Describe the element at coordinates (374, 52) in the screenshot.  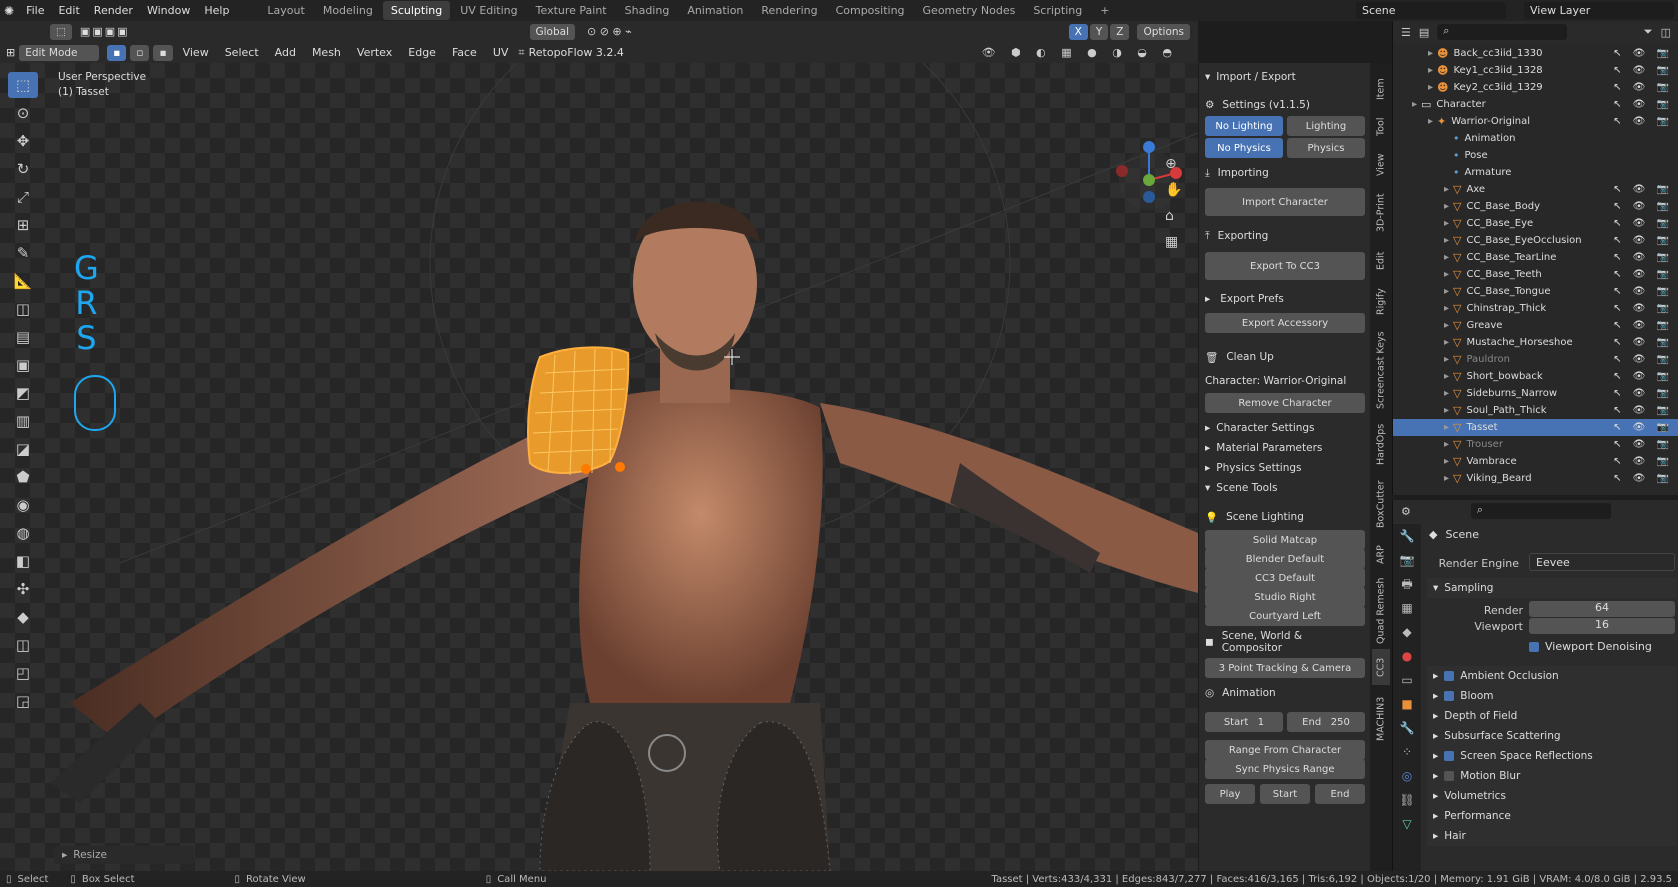
I see `menu-vertex: Vertex` at that location.